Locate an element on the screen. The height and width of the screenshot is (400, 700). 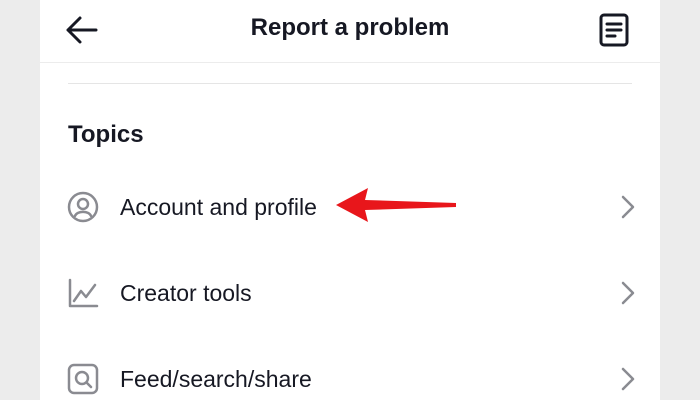
document-icon is located at coordinates (614, 30).